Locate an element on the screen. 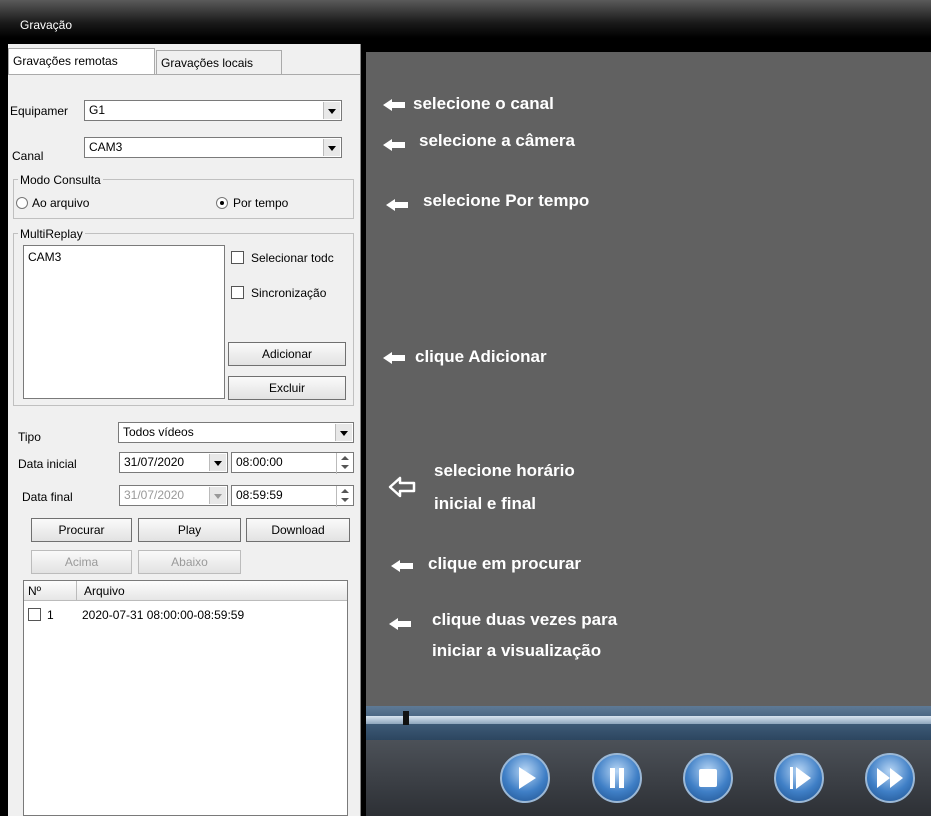 The width and height of the screenshot is (931, 816). select-all-checkbox is located at coordinates (237, 257).